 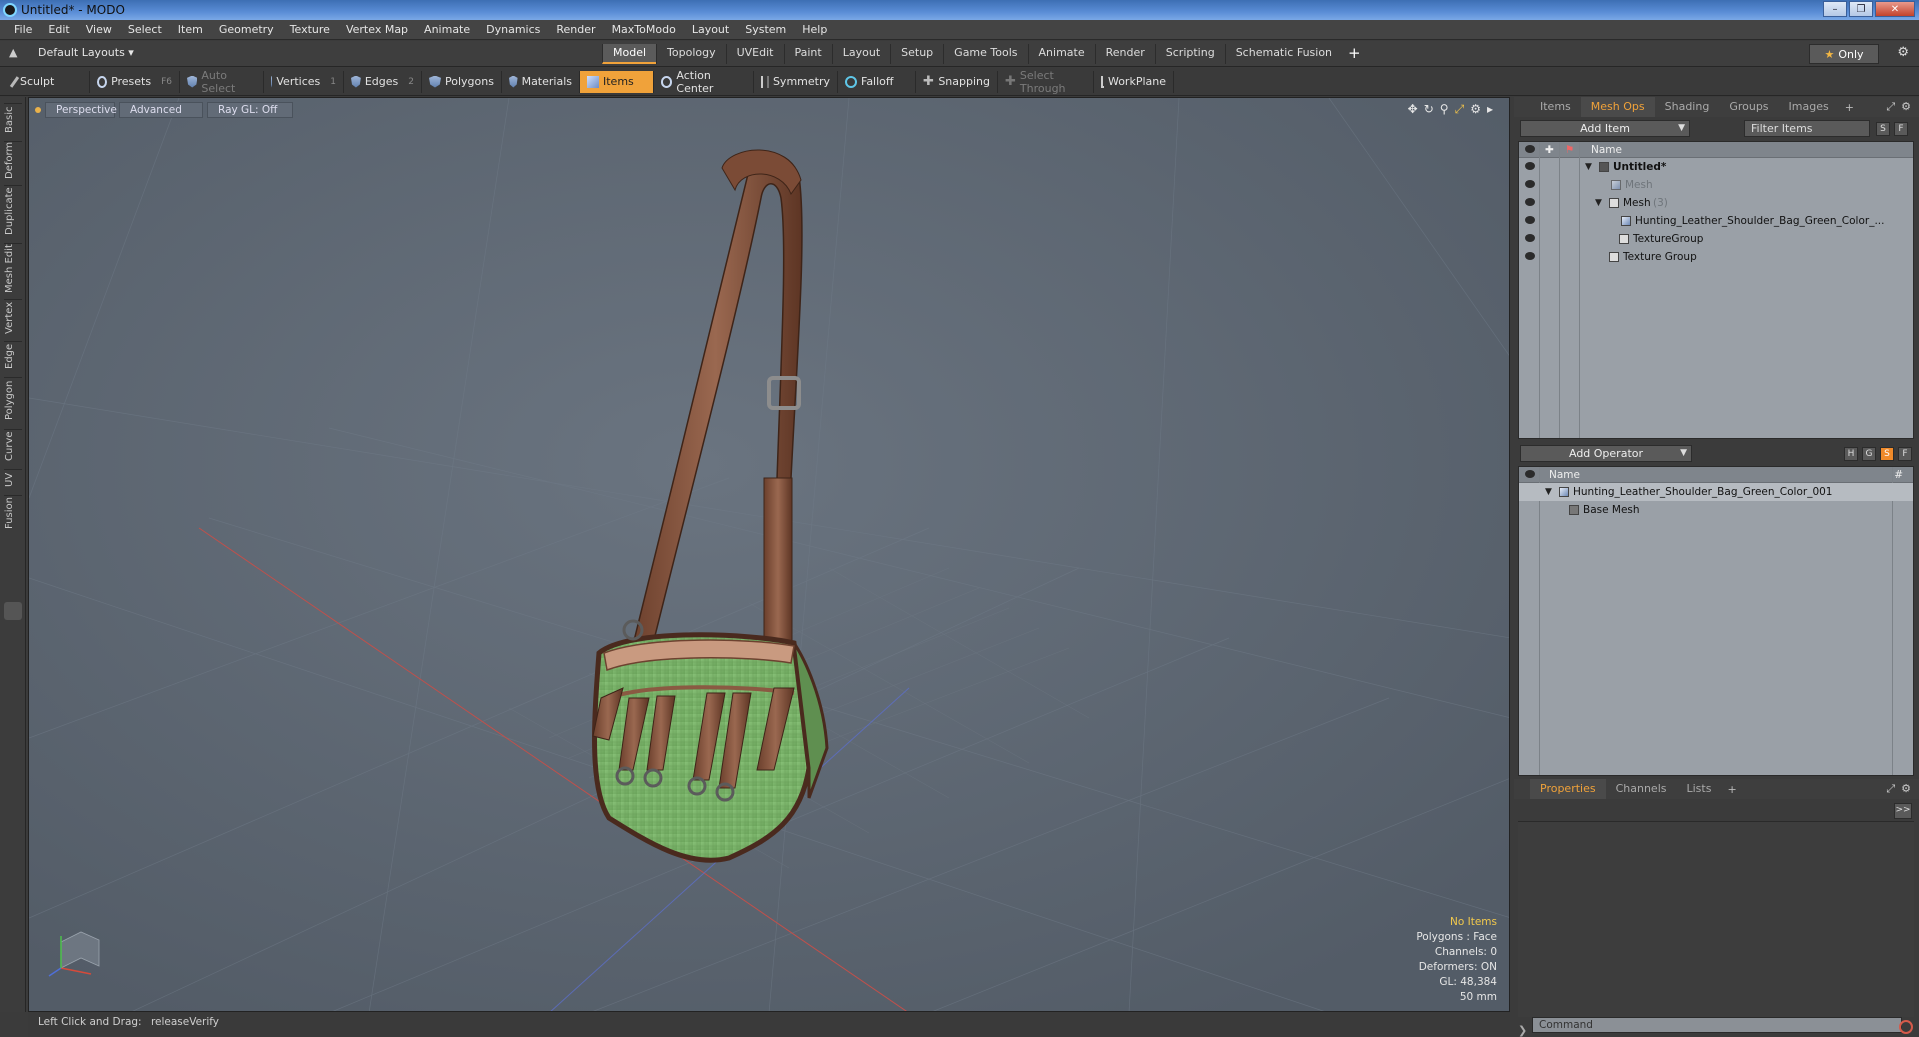 I want to click on minimize-button: –, so click(x=1835, y=9).